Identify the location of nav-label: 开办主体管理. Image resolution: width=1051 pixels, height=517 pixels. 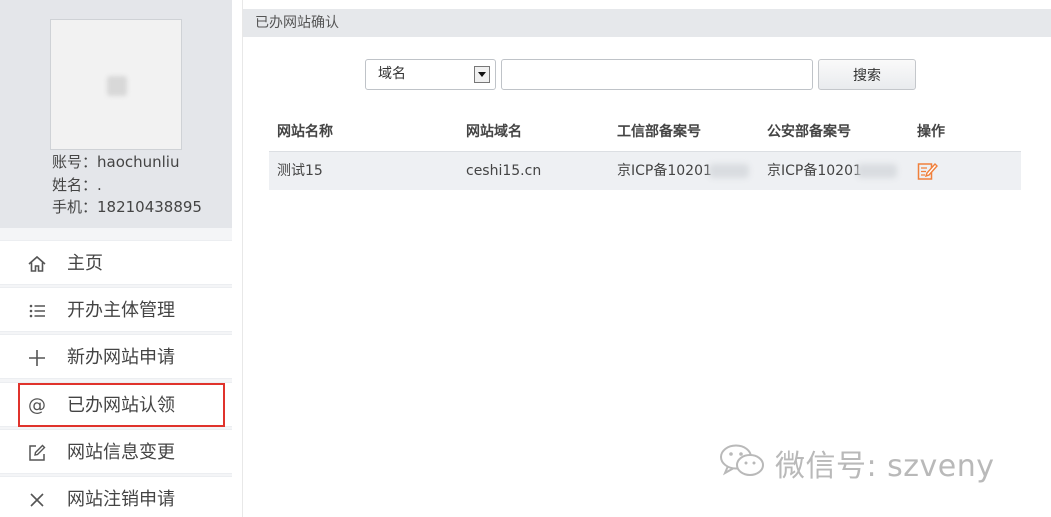
(121, 310).